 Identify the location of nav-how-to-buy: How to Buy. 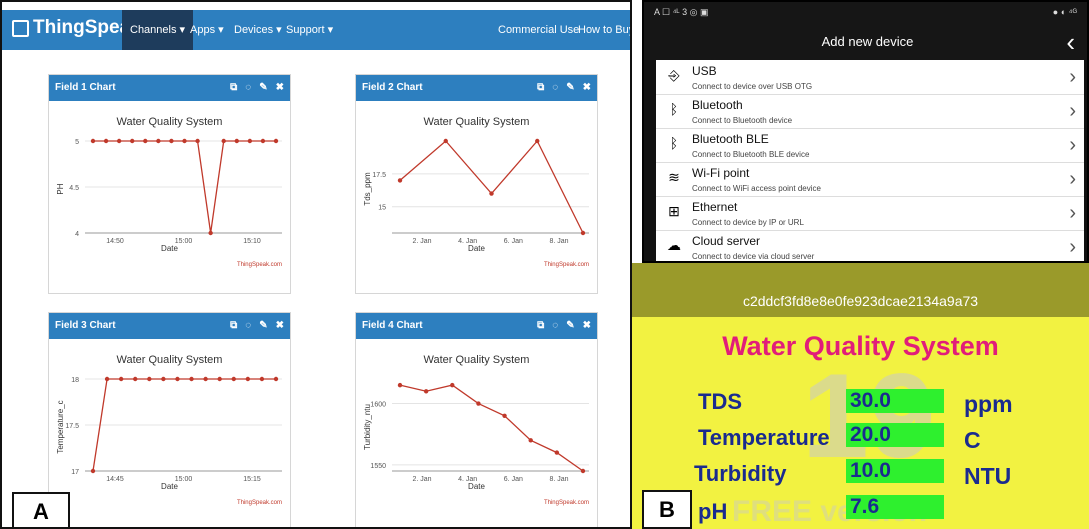
(600, 30).